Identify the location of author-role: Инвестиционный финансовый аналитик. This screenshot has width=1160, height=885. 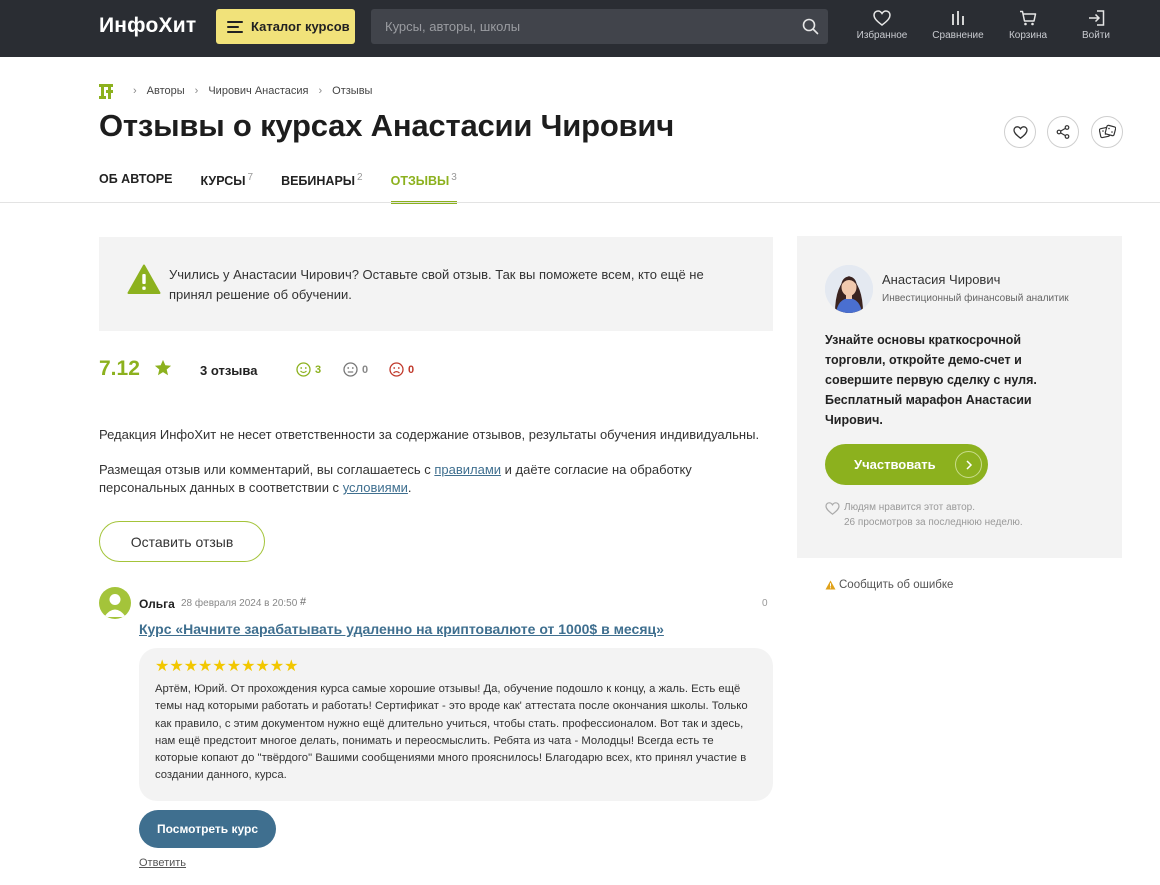
(975, 298).